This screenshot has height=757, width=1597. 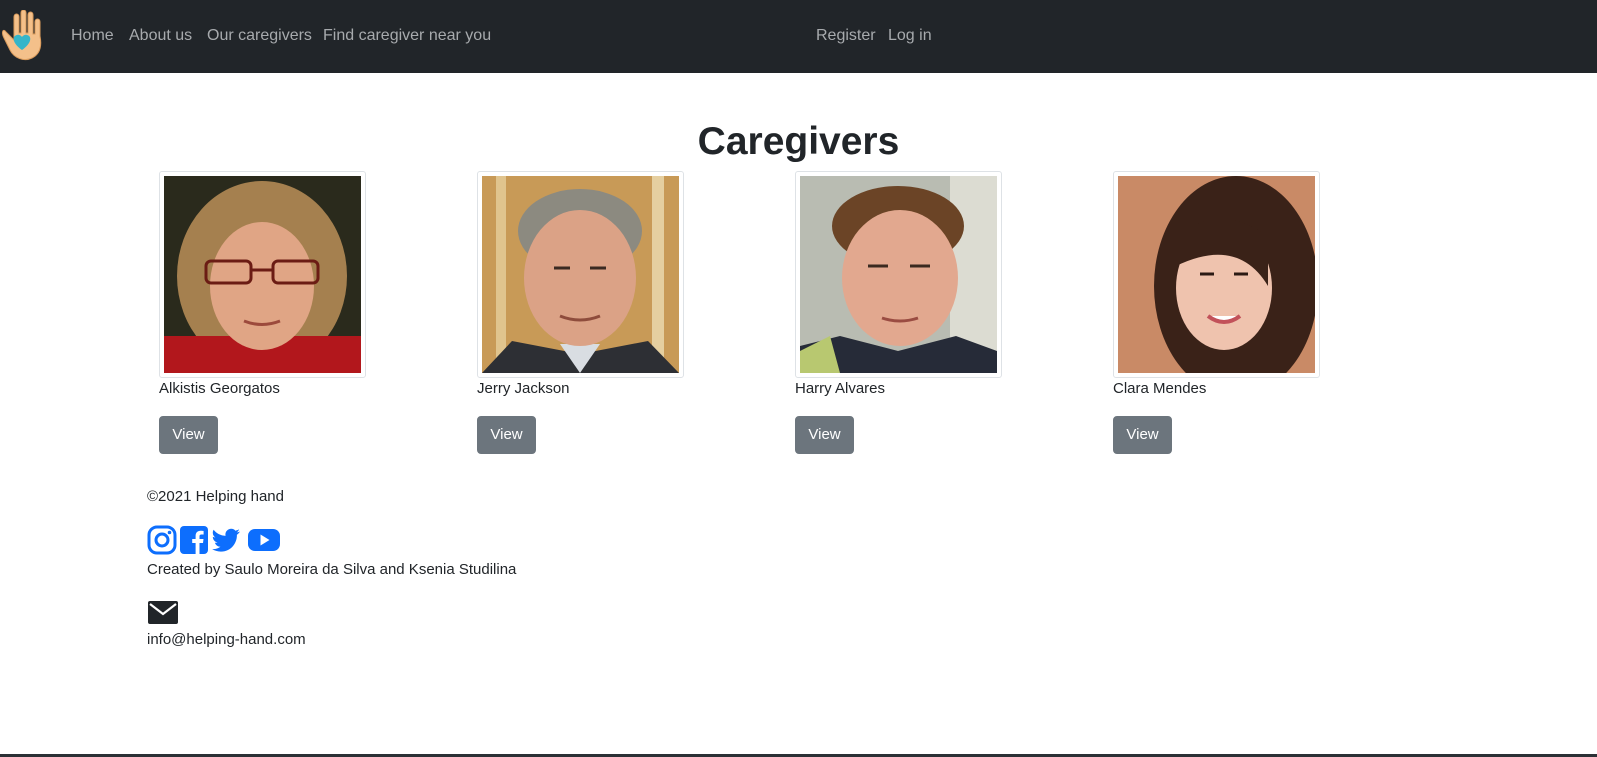 What do you see at coordinates (407, 36) in the screenshot?
I see `nav-find-caregiver: Find caregiver near you` at bounding box center [407, 36].